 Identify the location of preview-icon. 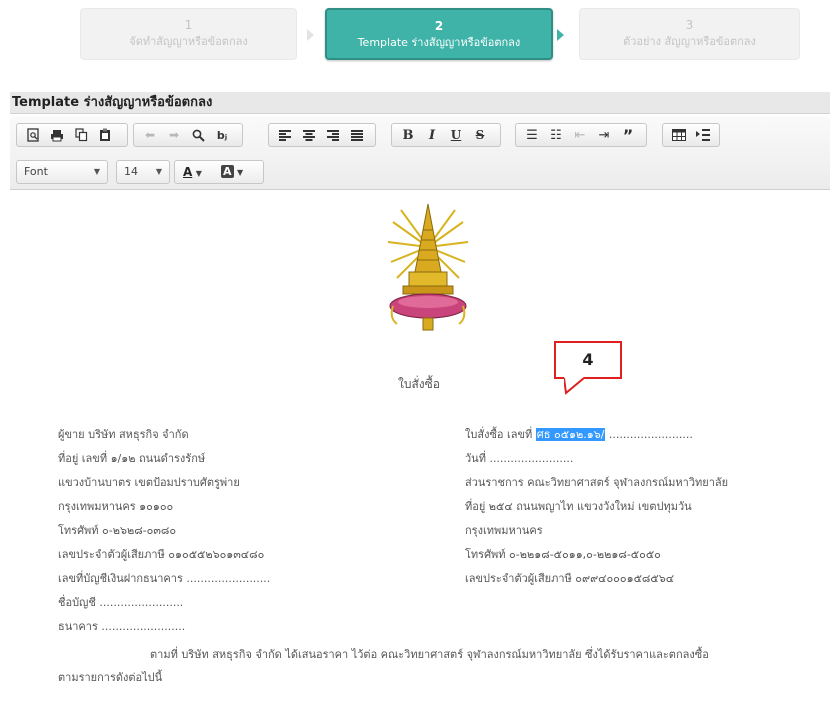
(33, 135).